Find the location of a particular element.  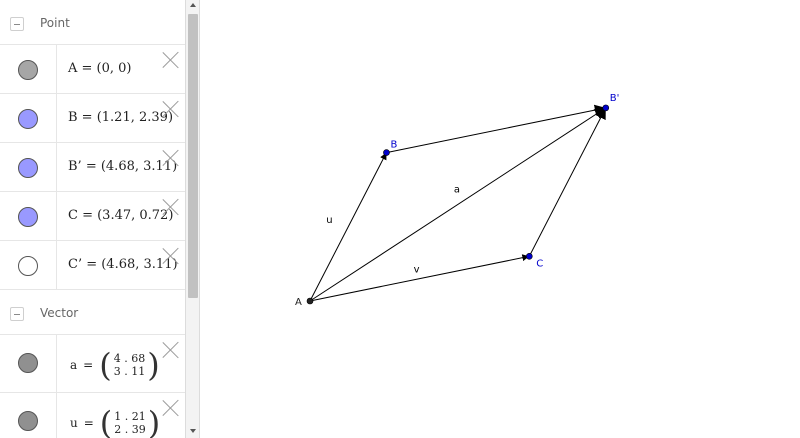

group-title-vector: Vector is located at coordinates (59, 313).